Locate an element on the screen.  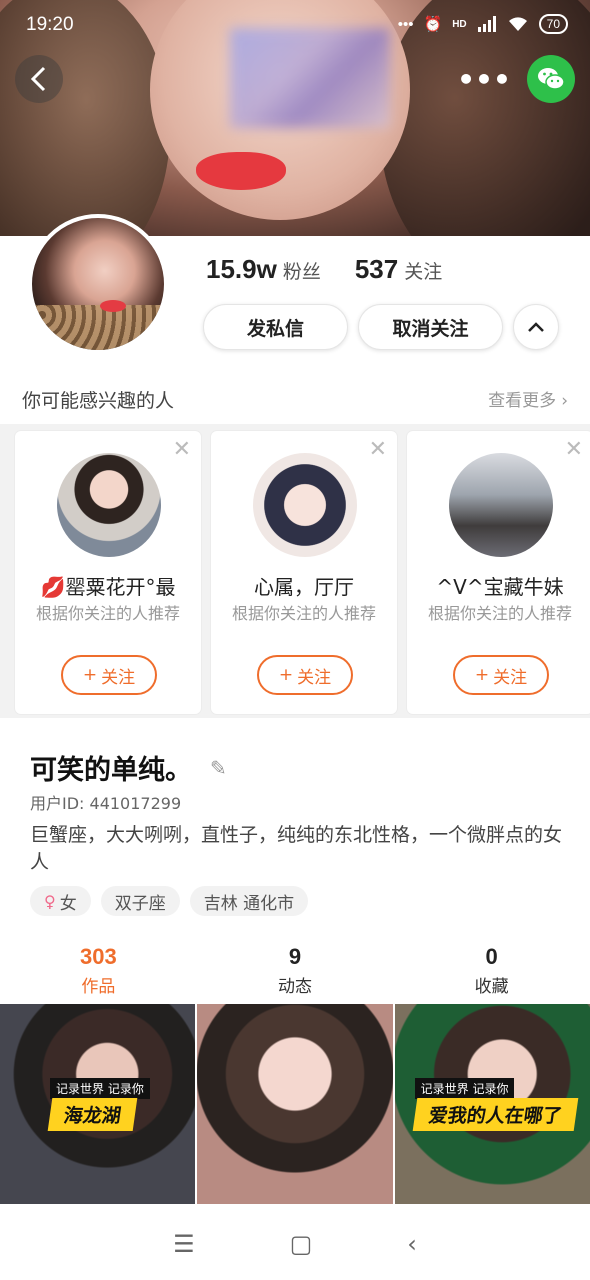
chevron-right-icon: › is located at coordinates (564, 401).